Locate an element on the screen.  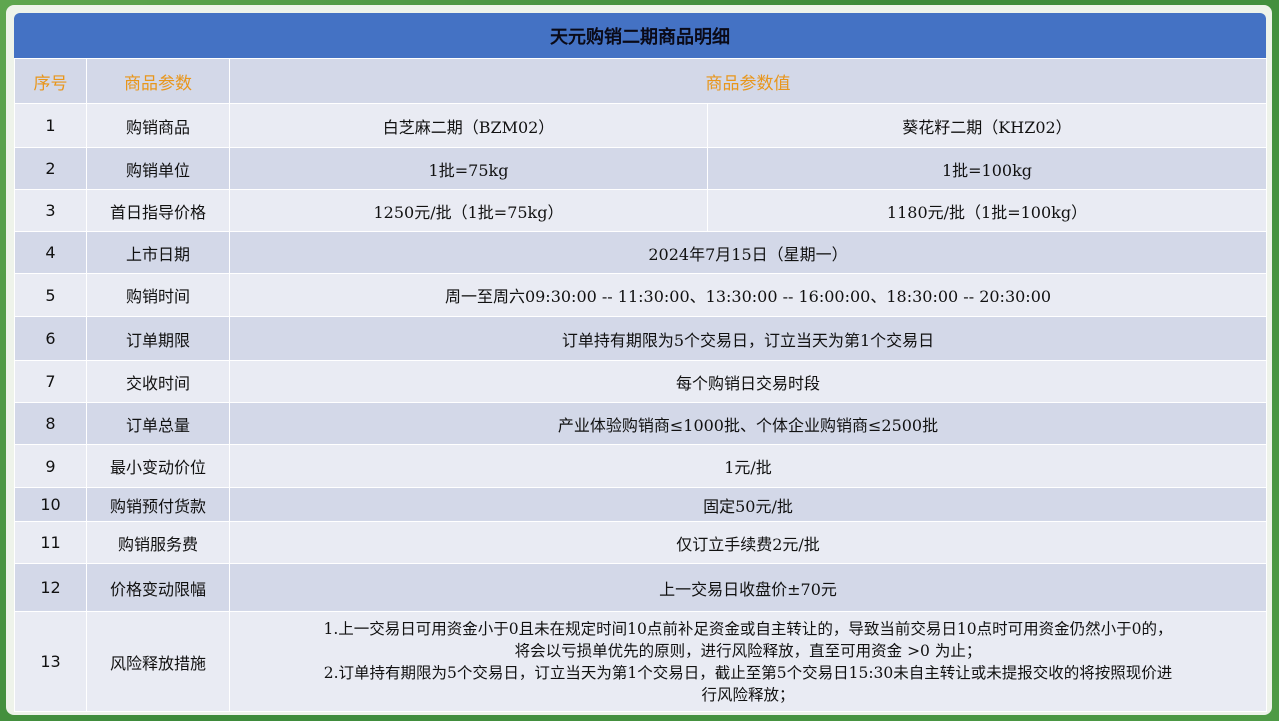
measure-line: 将会以亏损单优先的原则，进行风险释放，直至可用资金 >0 为止； is located at coordinates (748, 650).